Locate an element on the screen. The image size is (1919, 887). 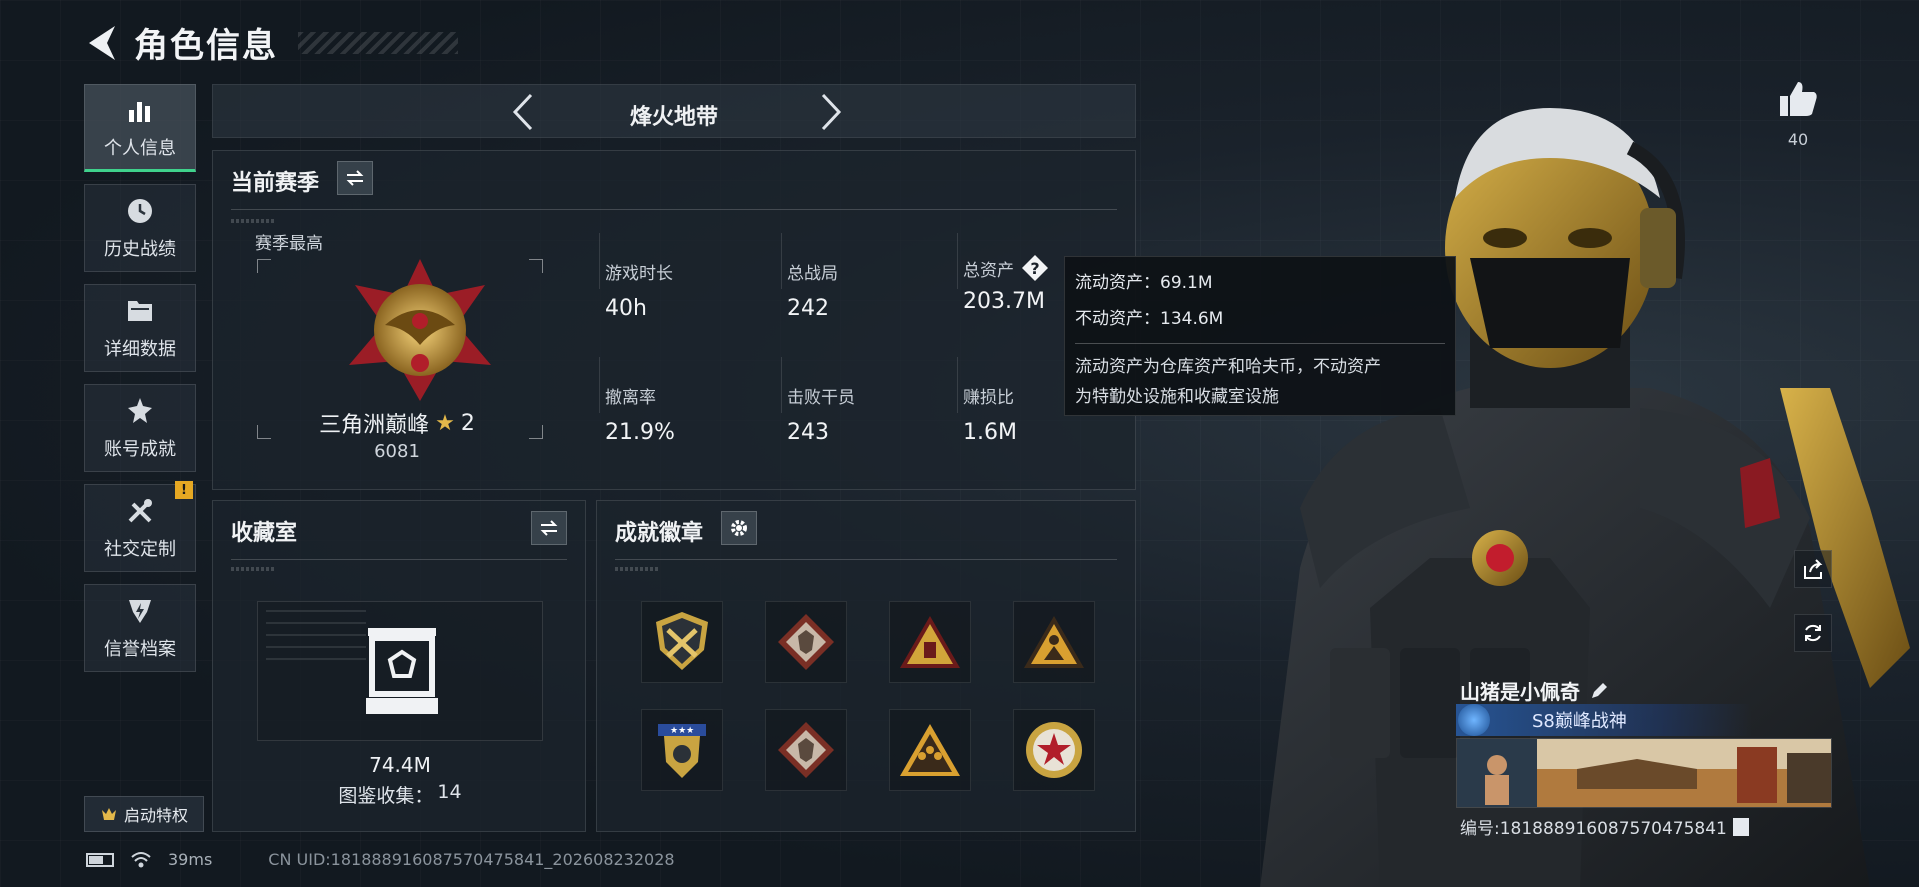
stat-profit-loss: 赚损比 1.6M is located at coordinates (990, 414).